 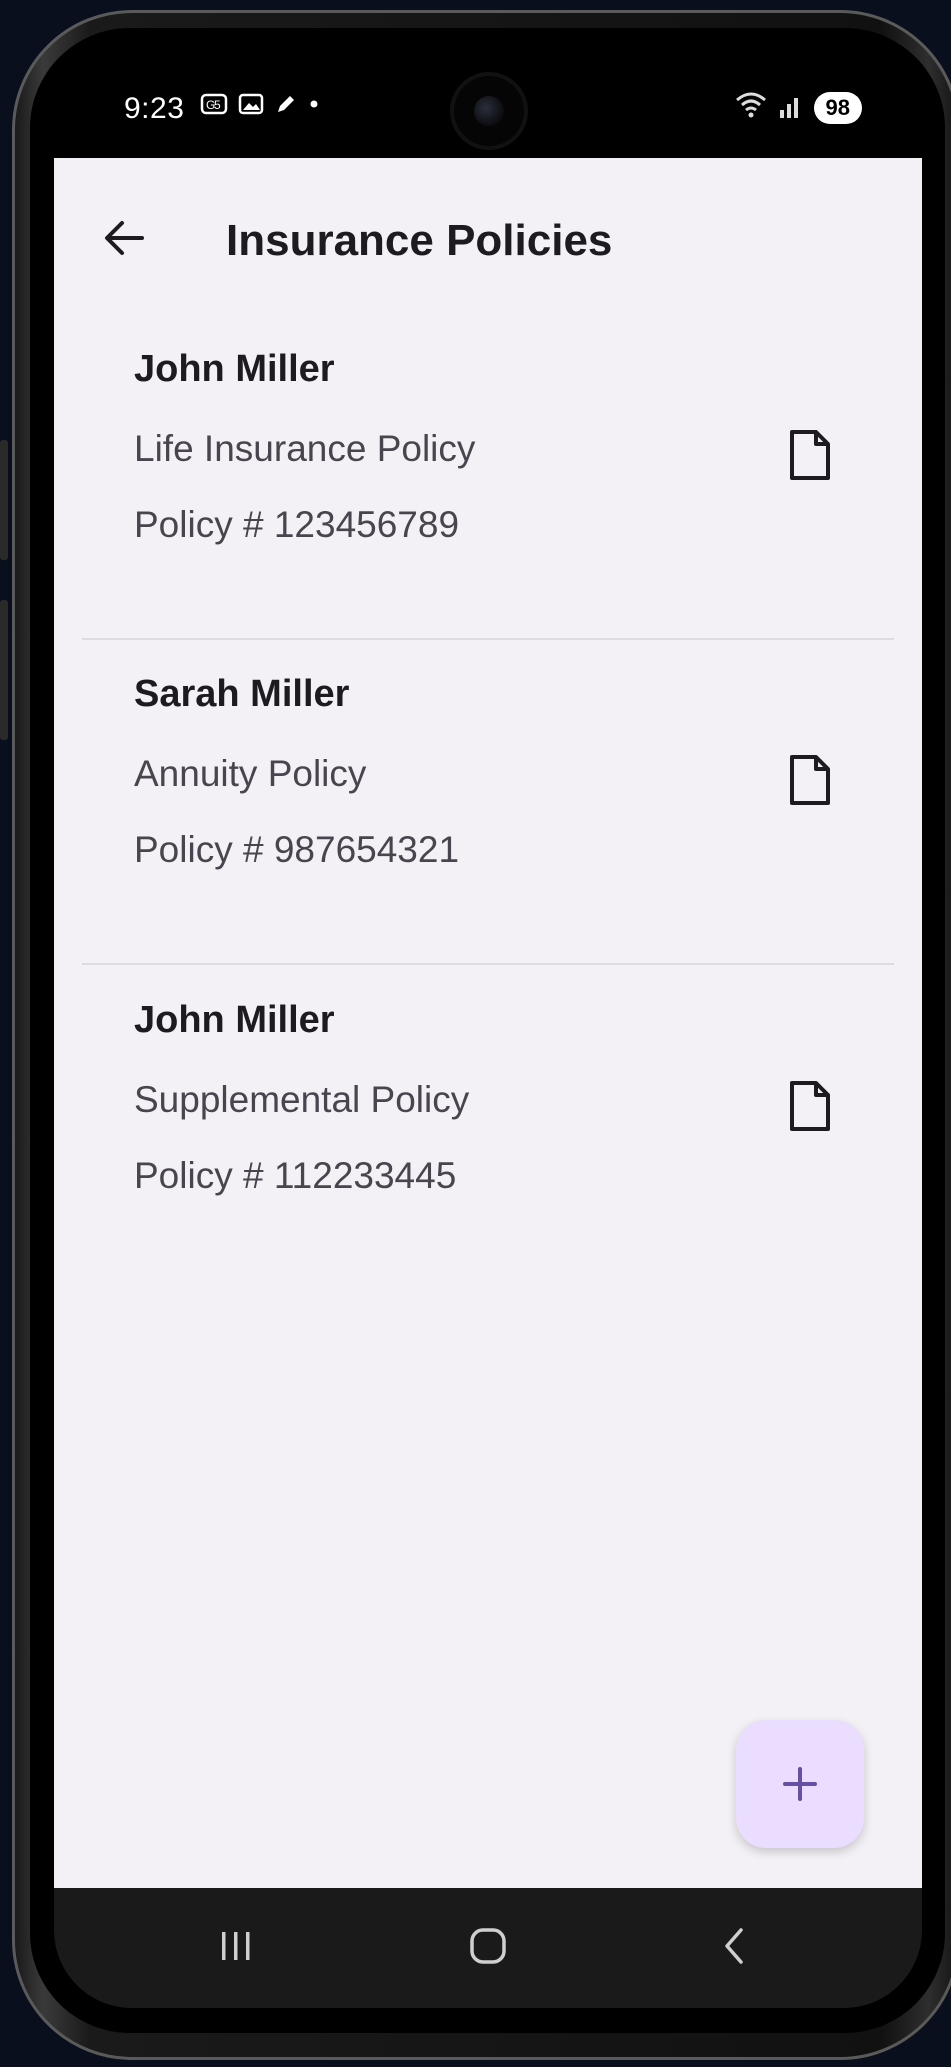 I want to click on app-header: Insurance Policies, so click(x=488, y=238).